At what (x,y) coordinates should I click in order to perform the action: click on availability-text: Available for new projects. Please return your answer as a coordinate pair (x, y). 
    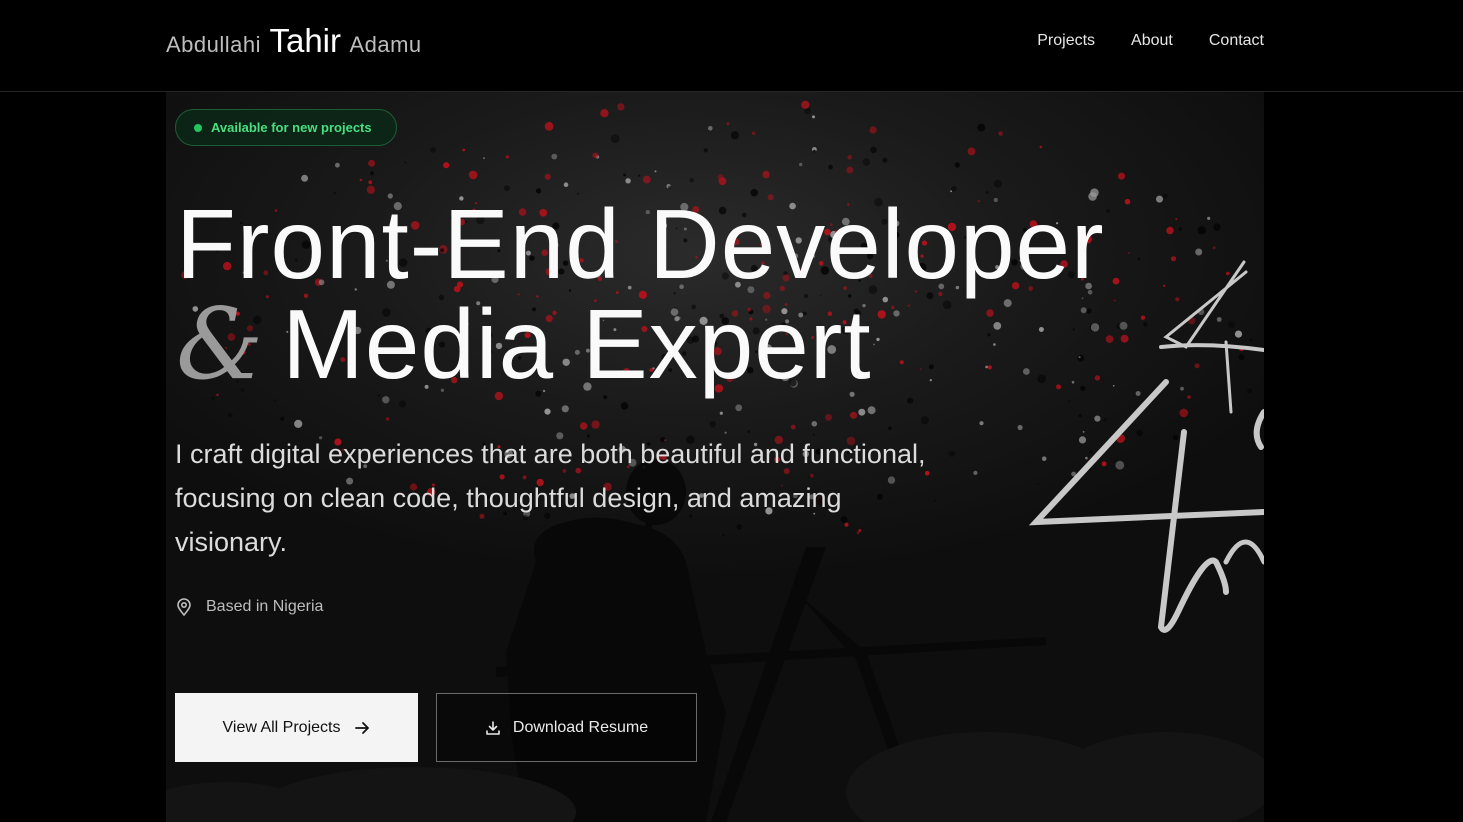
    Looking at the image, I should click on (291, 127).